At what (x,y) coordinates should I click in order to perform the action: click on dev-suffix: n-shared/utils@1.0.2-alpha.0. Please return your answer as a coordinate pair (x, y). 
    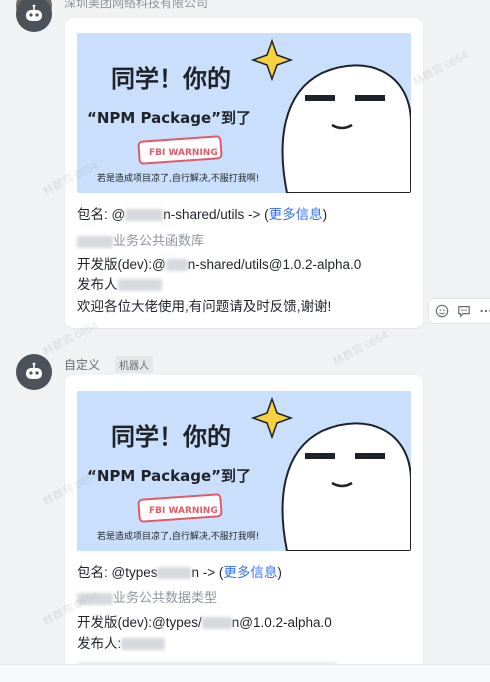
    Looking at the image, I should click on (274, 264).